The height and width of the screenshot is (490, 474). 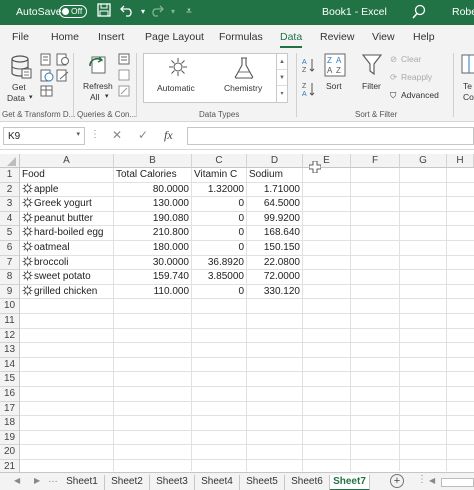 What do you see at coordinates (273, 233) in the screenshot?
I see `cell-d5: 168.640` at bounding box center [273, 233].